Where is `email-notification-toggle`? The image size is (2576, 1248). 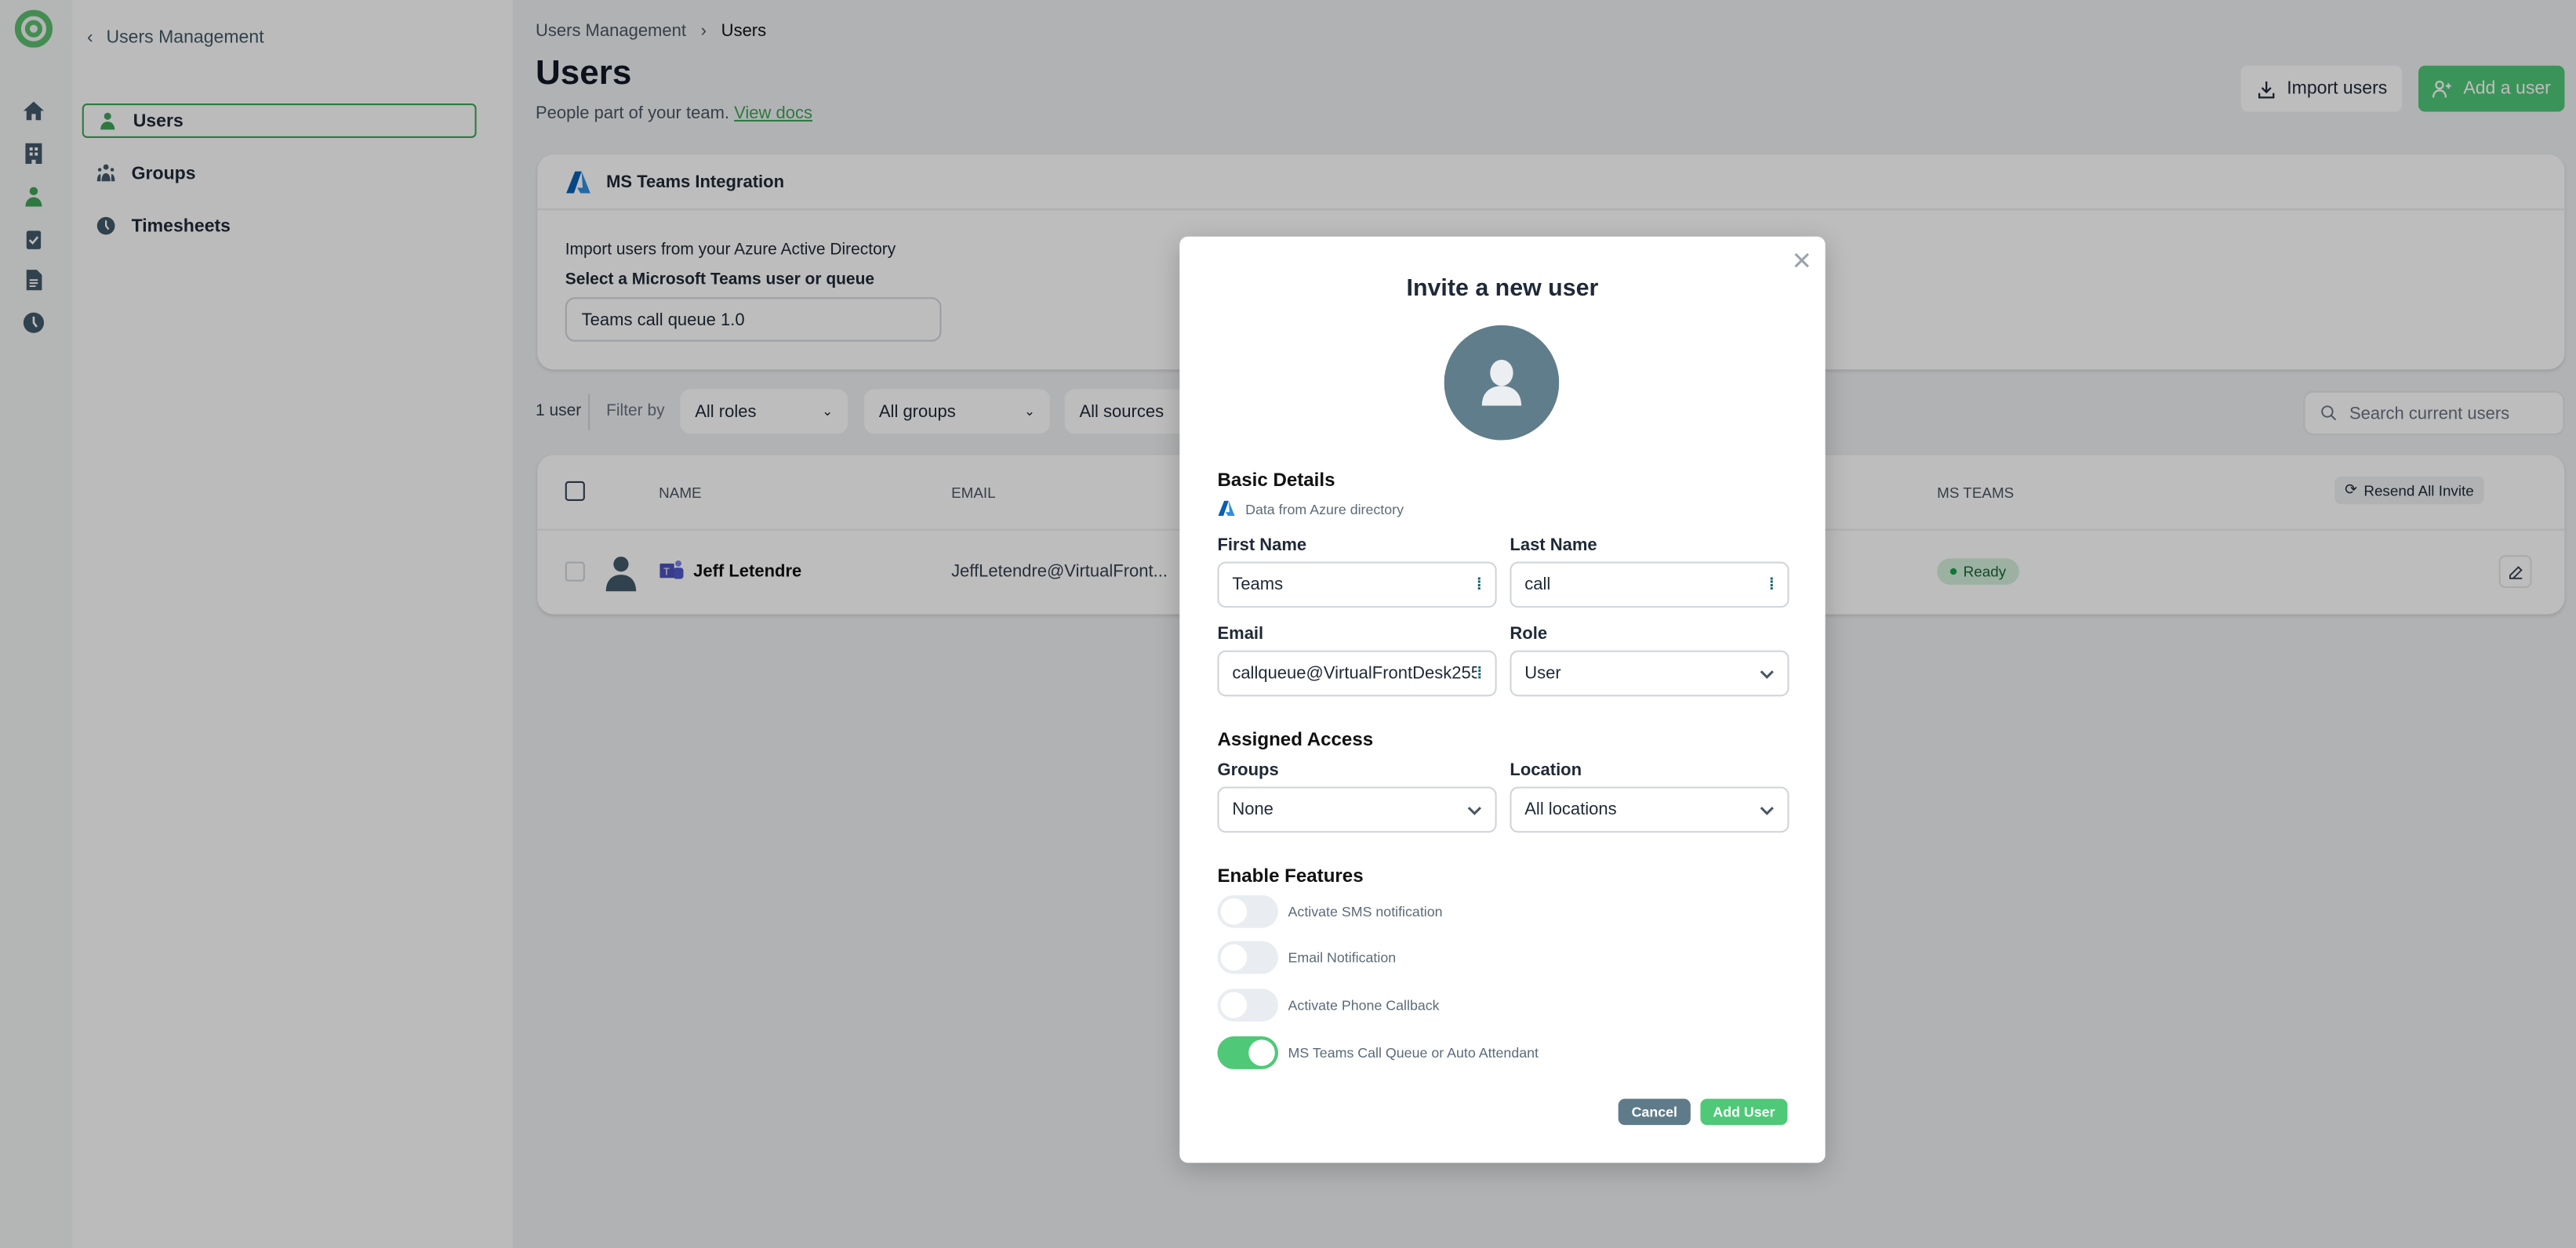
email-notification-toggle is located at coordinates (1247, 957).